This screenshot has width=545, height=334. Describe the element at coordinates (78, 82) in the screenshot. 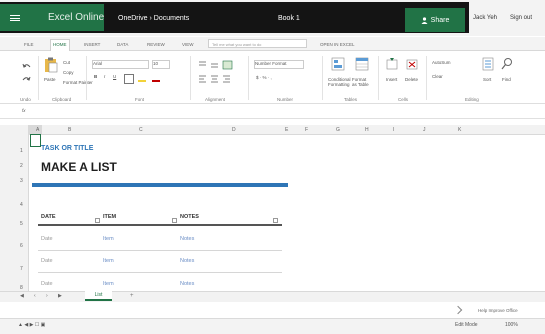

I see `format-painter-button: Format Painter` at that location.